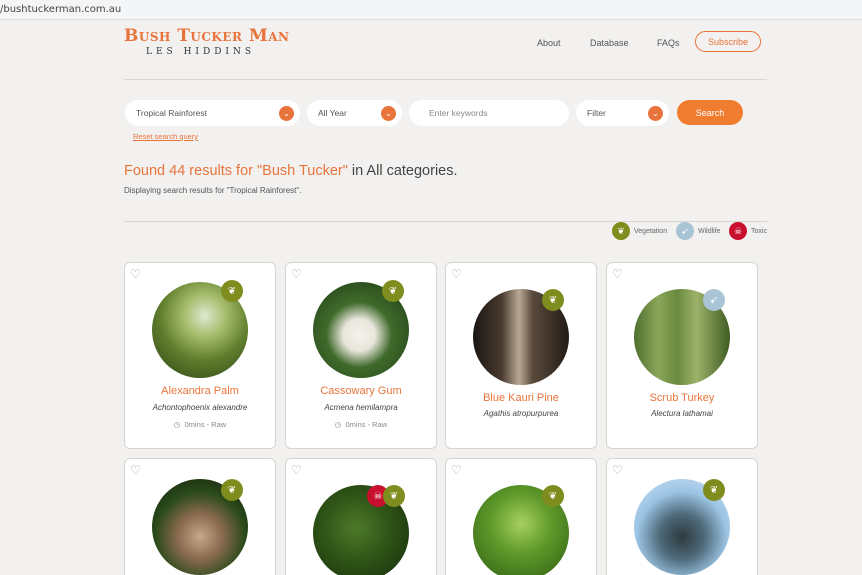 This screenshot has height=575, width=862. Describe the element at coordinates (200, 407) in the screenshot. I see `item-scientific-name: Achontophoenix alexandre` at that location.